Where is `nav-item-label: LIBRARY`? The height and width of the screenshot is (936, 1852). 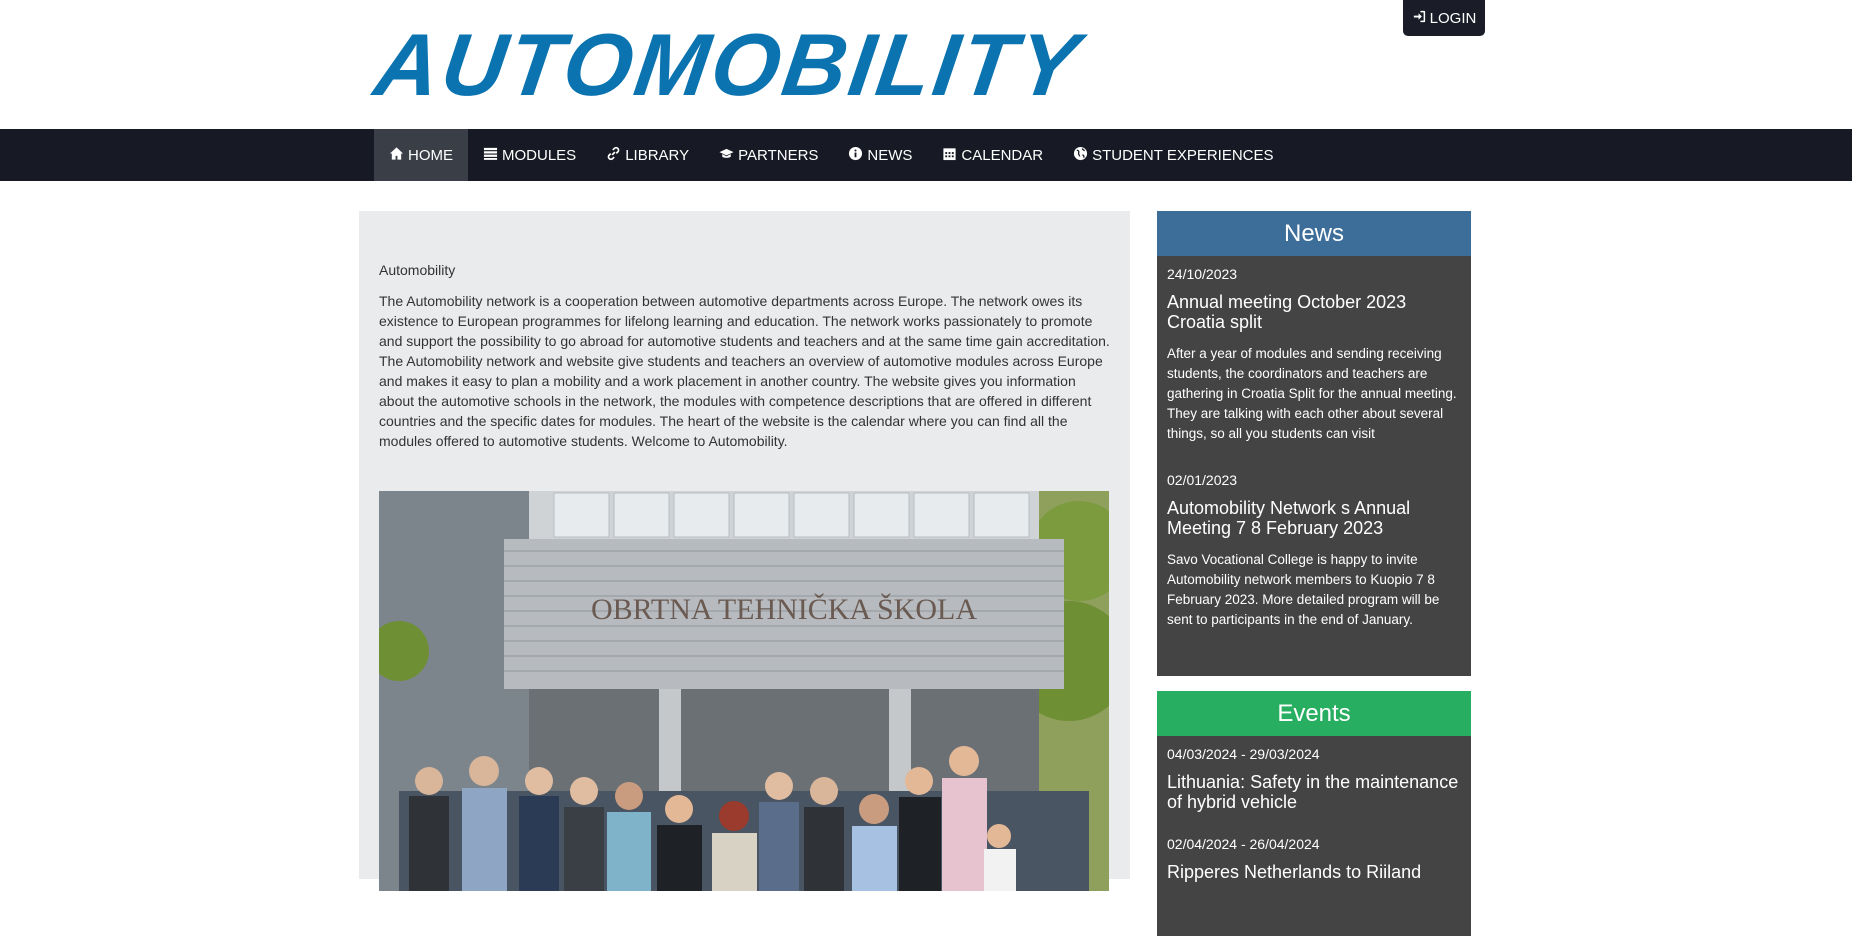 nav-item-label: LIBRARY is located at coordinates (657, 155).